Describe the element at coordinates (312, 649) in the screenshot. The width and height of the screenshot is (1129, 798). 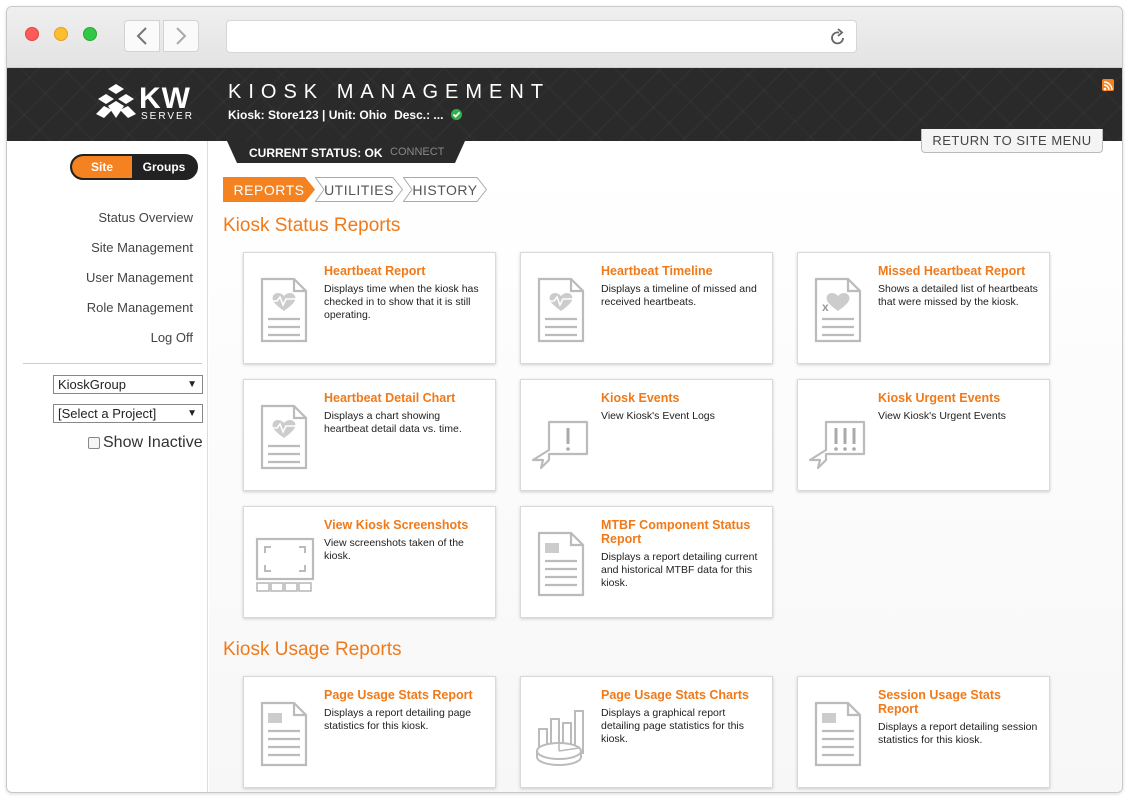
I see `section-title-usage: Kiosk Usage Reports` at that location.